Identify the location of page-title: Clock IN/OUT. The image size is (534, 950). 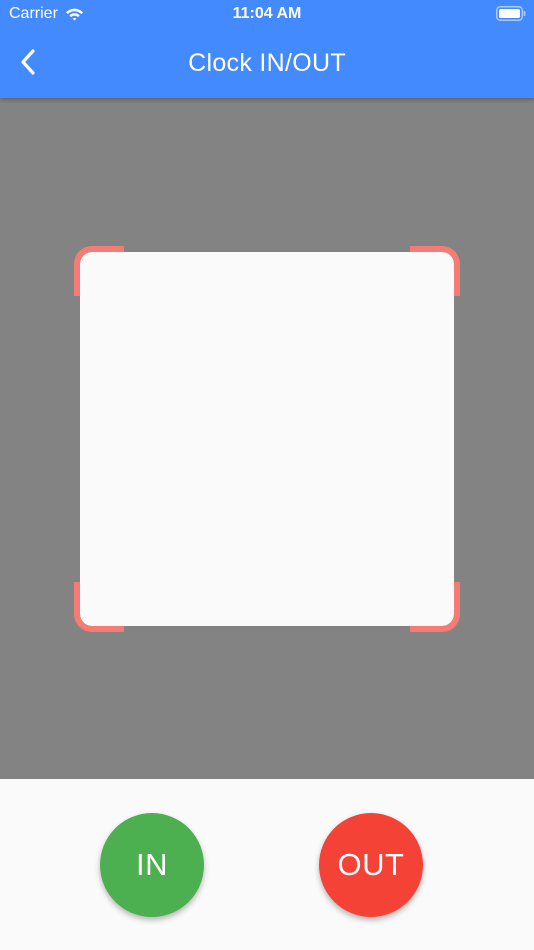
(267, 63).